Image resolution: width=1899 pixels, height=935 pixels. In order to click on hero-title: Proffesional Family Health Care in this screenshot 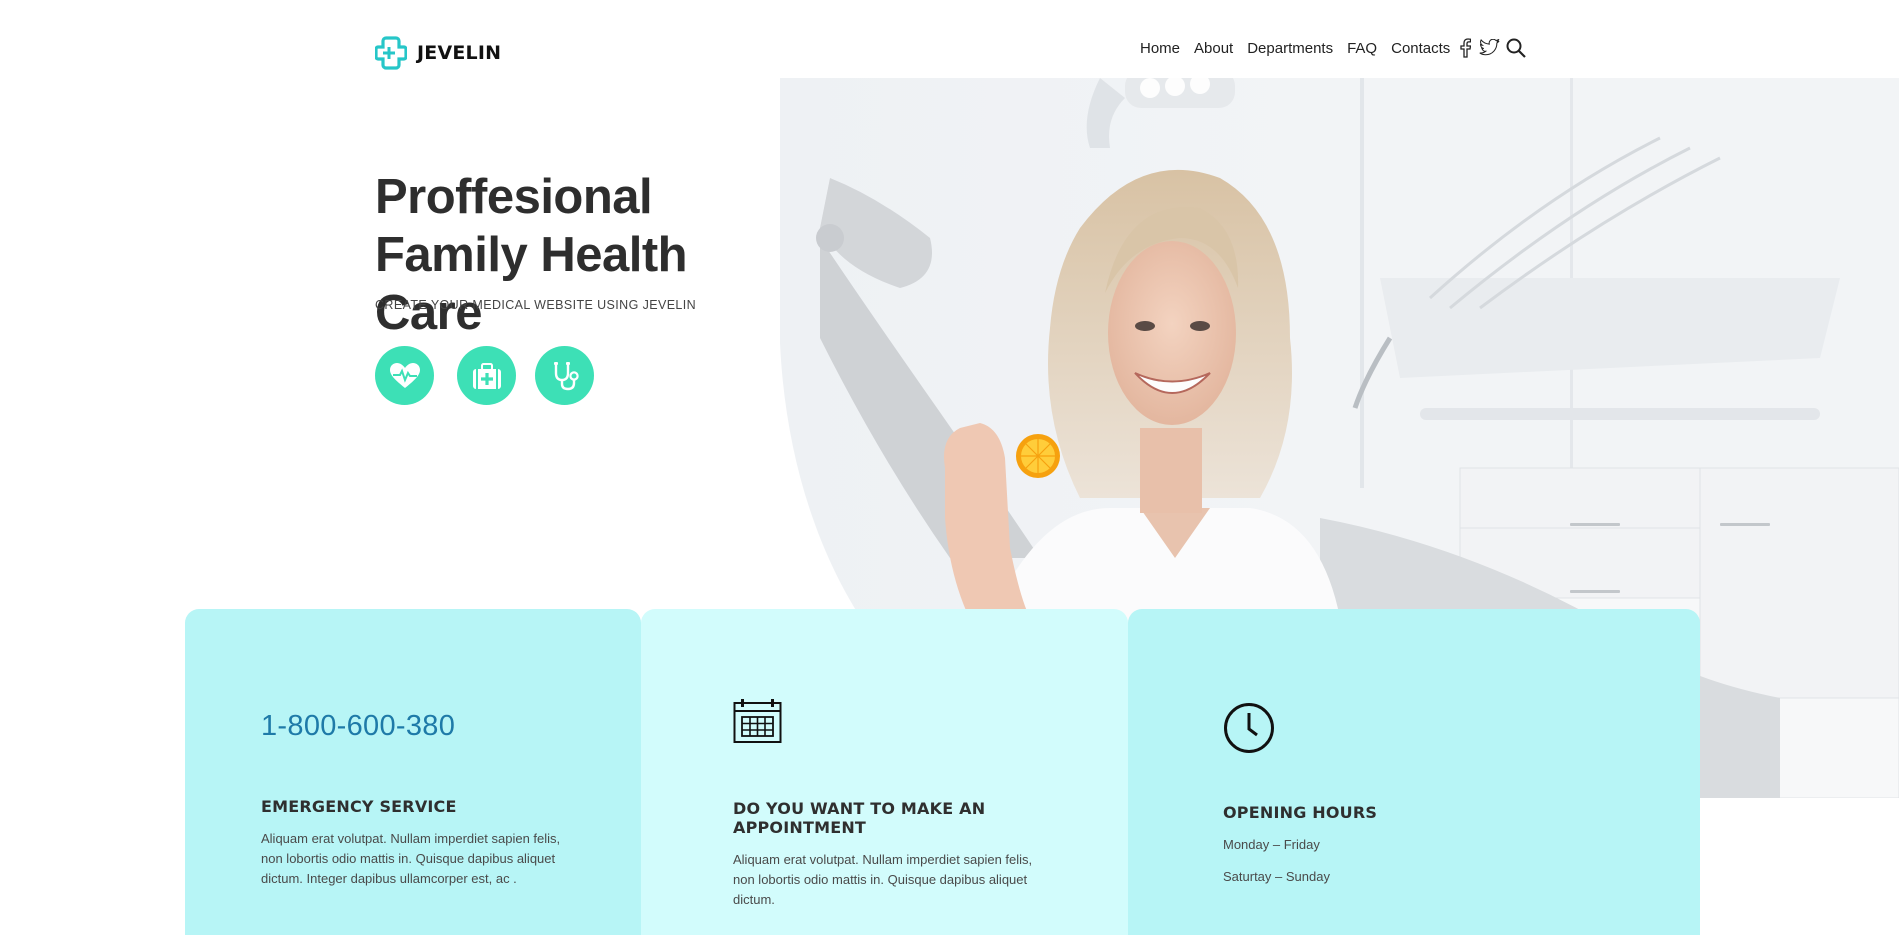, I will do `click(585, 255)`.